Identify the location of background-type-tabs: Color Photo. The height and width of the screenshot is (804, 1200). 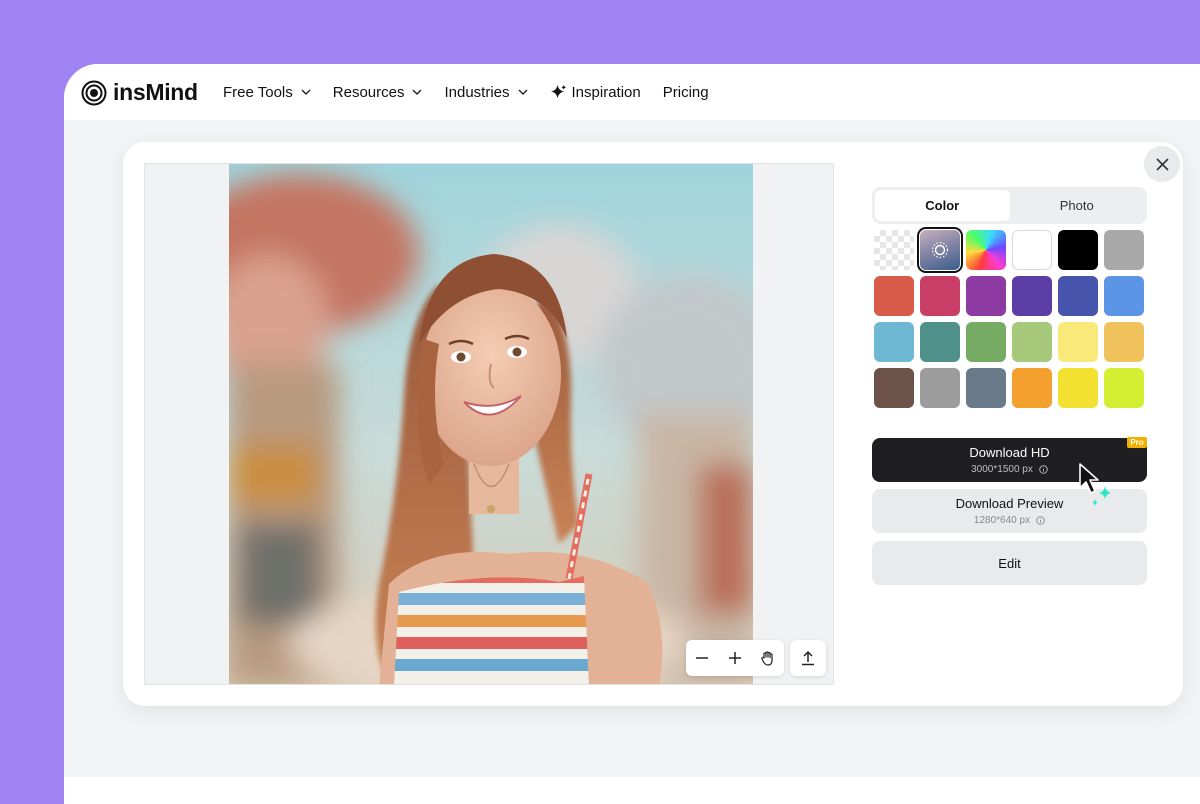
(1009, 205).